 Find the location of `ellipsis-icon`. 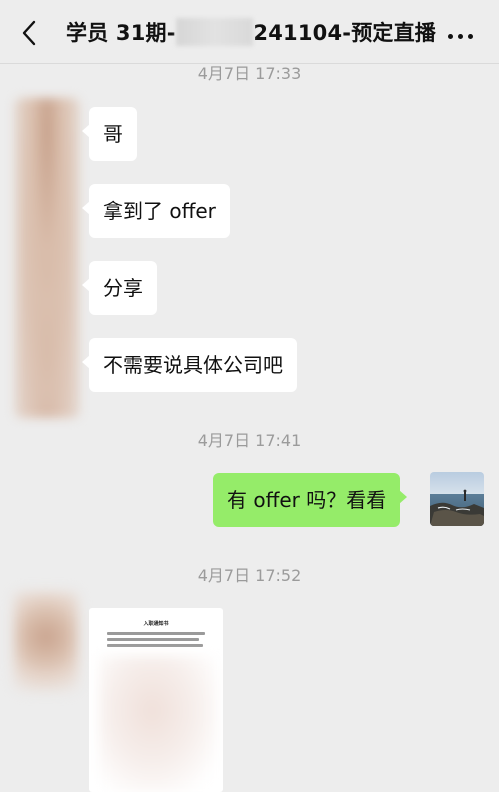

ellipsis-icon is located at coordinates (460, 33).